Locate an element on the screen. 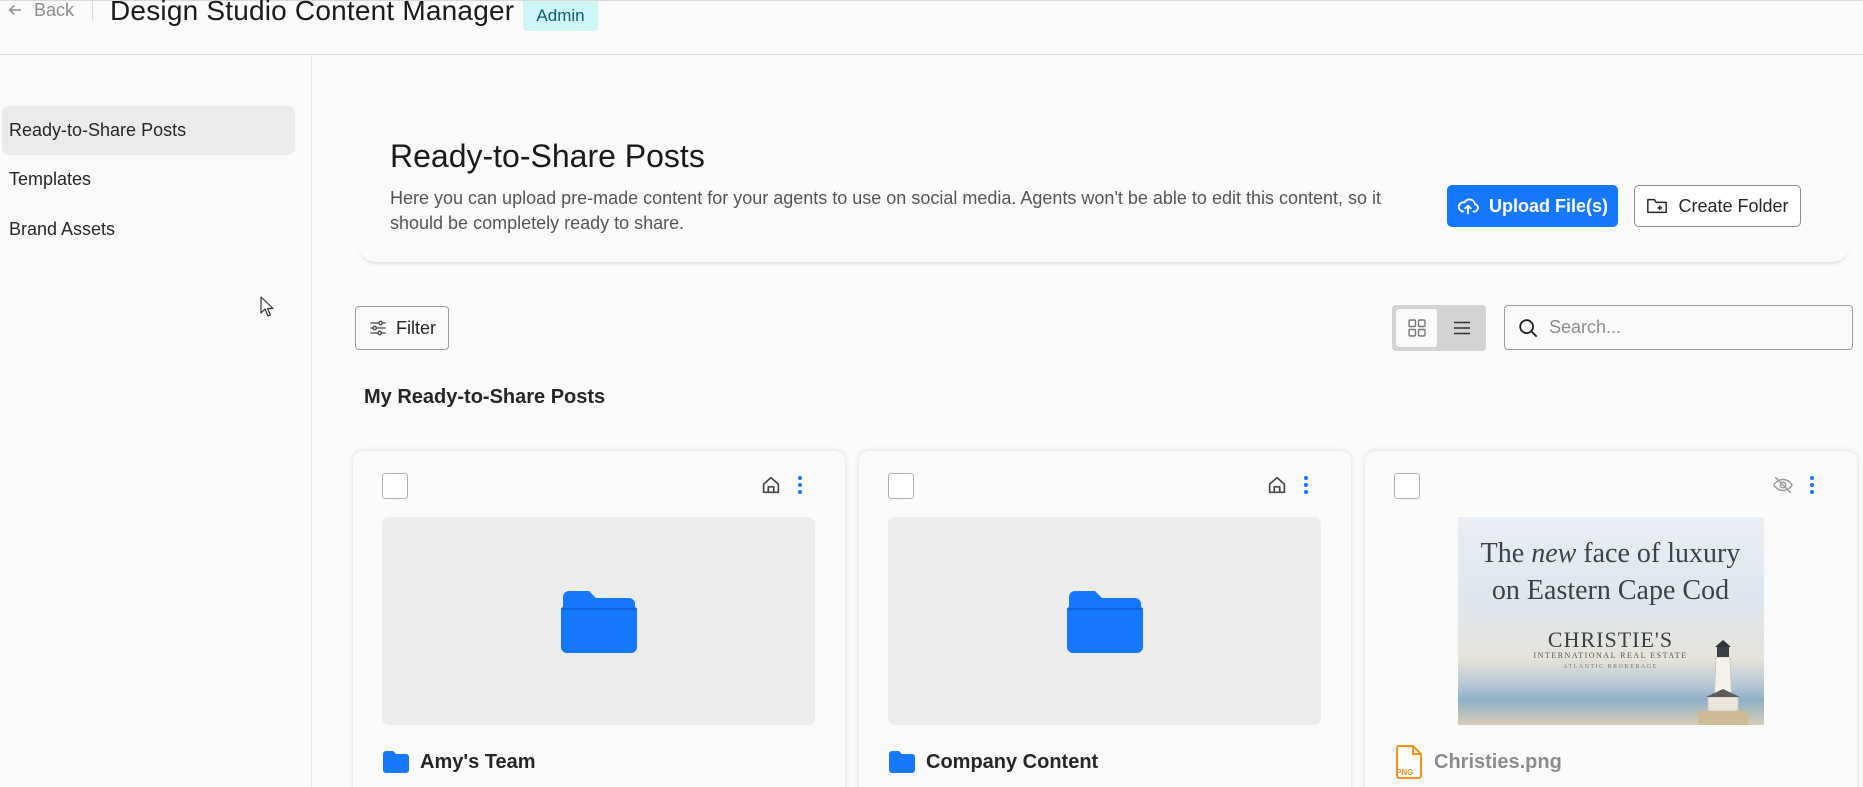  png-file-icon: PNG is located at coordinates (1409, 762).